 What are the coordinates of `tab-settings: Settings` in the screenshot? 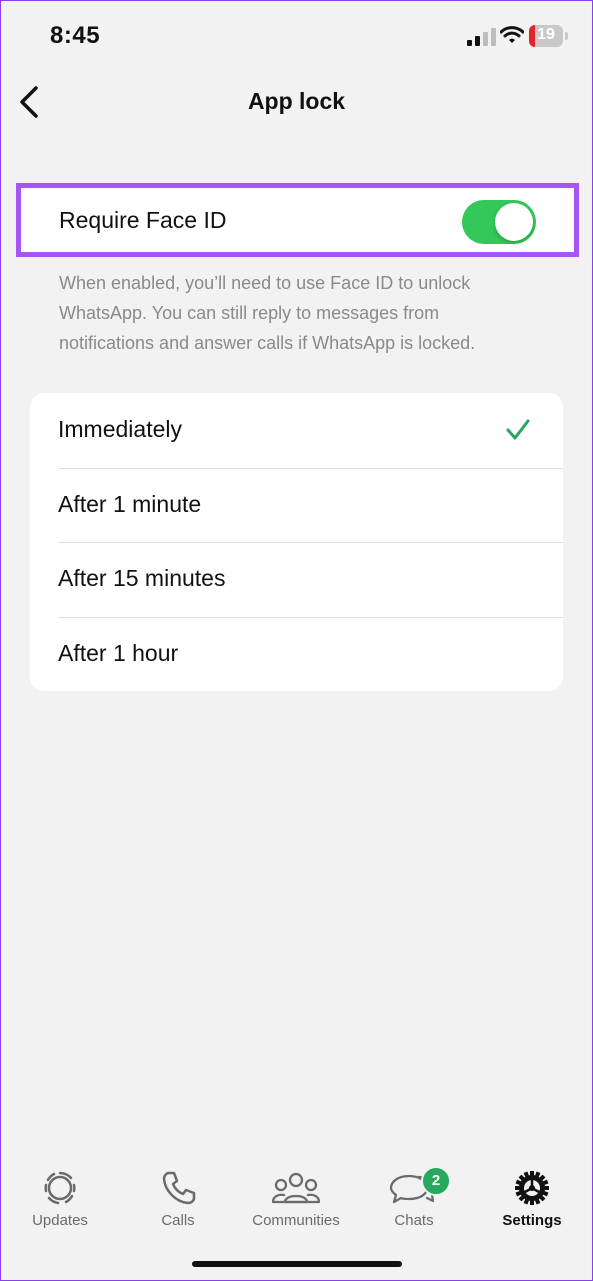 It's located at (532, 1197).